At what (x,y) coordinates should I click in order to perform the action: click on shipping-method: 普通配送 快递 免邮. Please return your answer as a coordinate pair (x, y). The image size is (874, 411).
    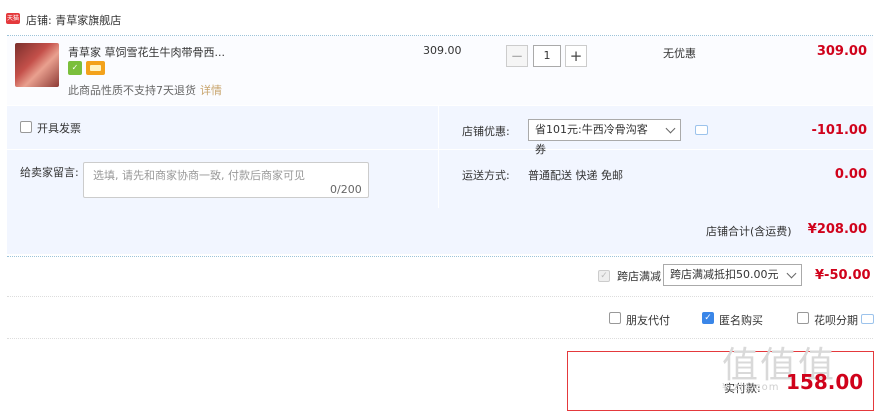
    Looking at the image, I should click on (575, 175).